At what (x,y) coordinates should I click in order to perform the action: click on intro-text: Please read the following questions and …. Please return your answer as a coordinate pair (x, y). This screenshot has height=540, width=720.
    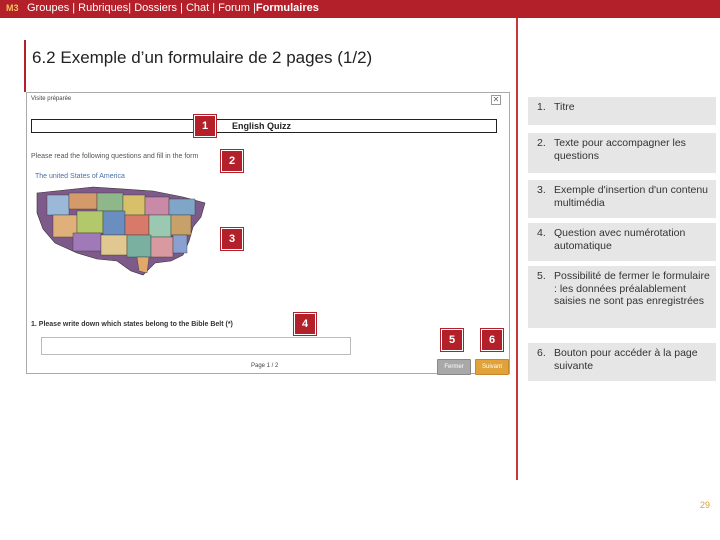
    Looking at the image, I should click on (115, 156).